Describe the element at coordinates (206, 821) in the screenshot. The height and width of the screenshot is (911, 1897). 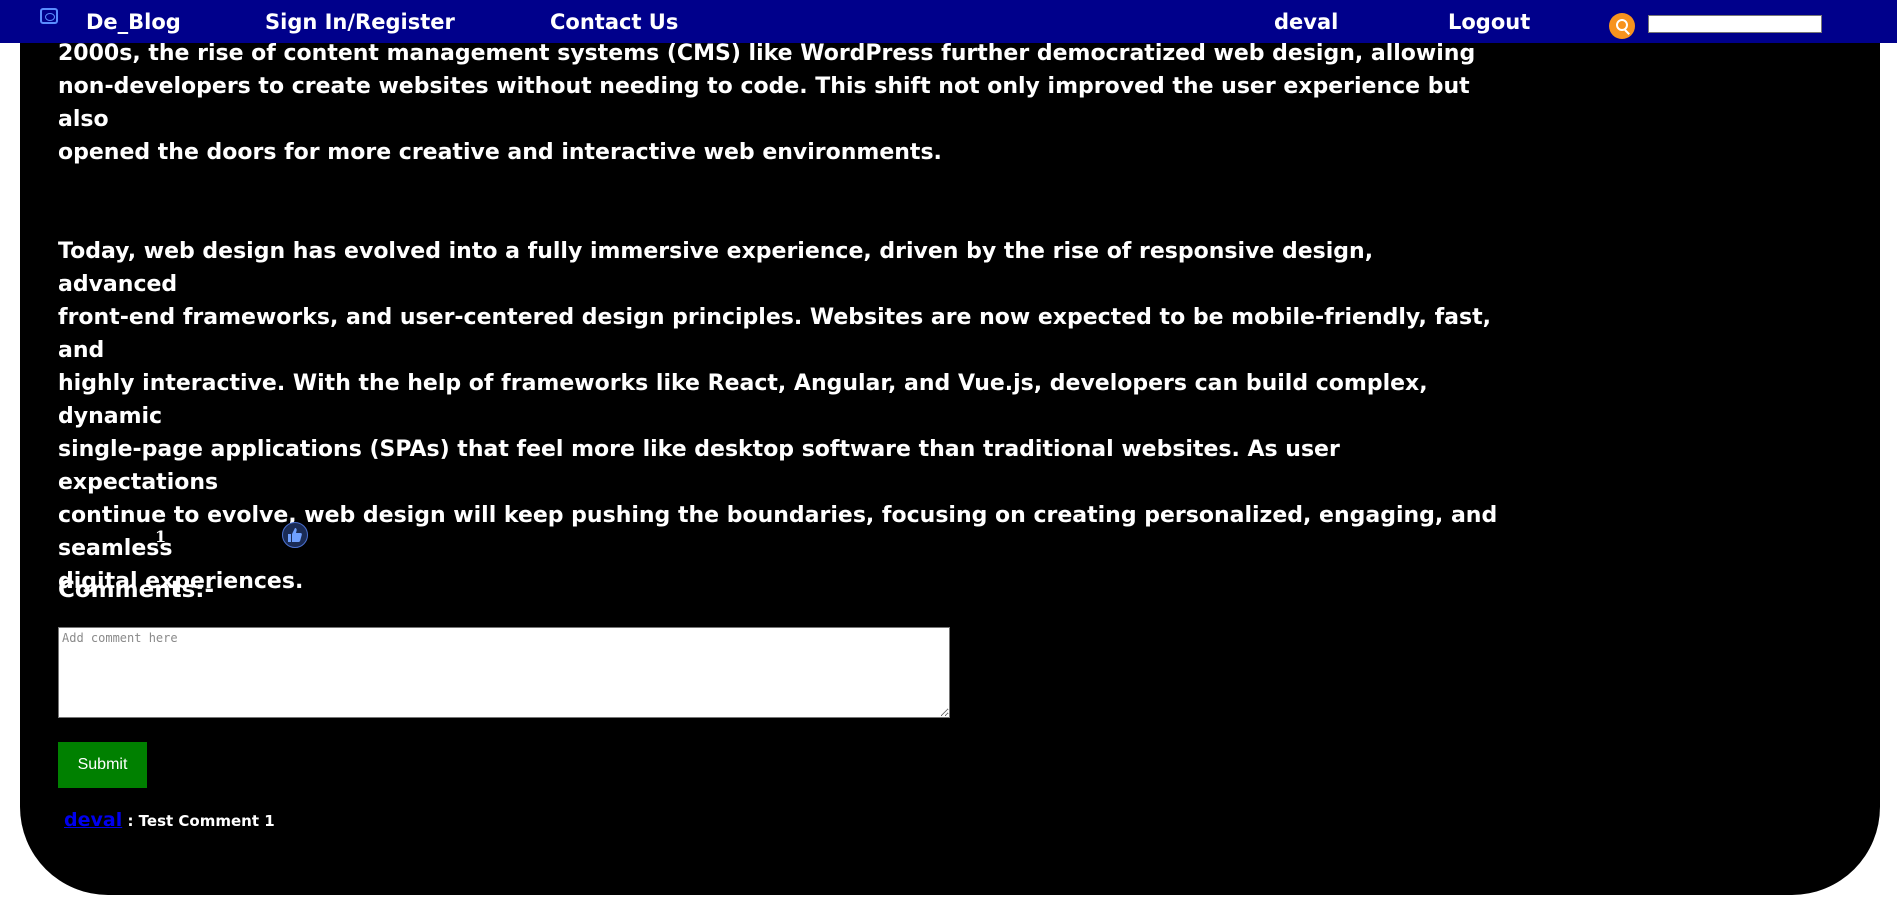
I see `comment-text: Test Comment 1` at that location.